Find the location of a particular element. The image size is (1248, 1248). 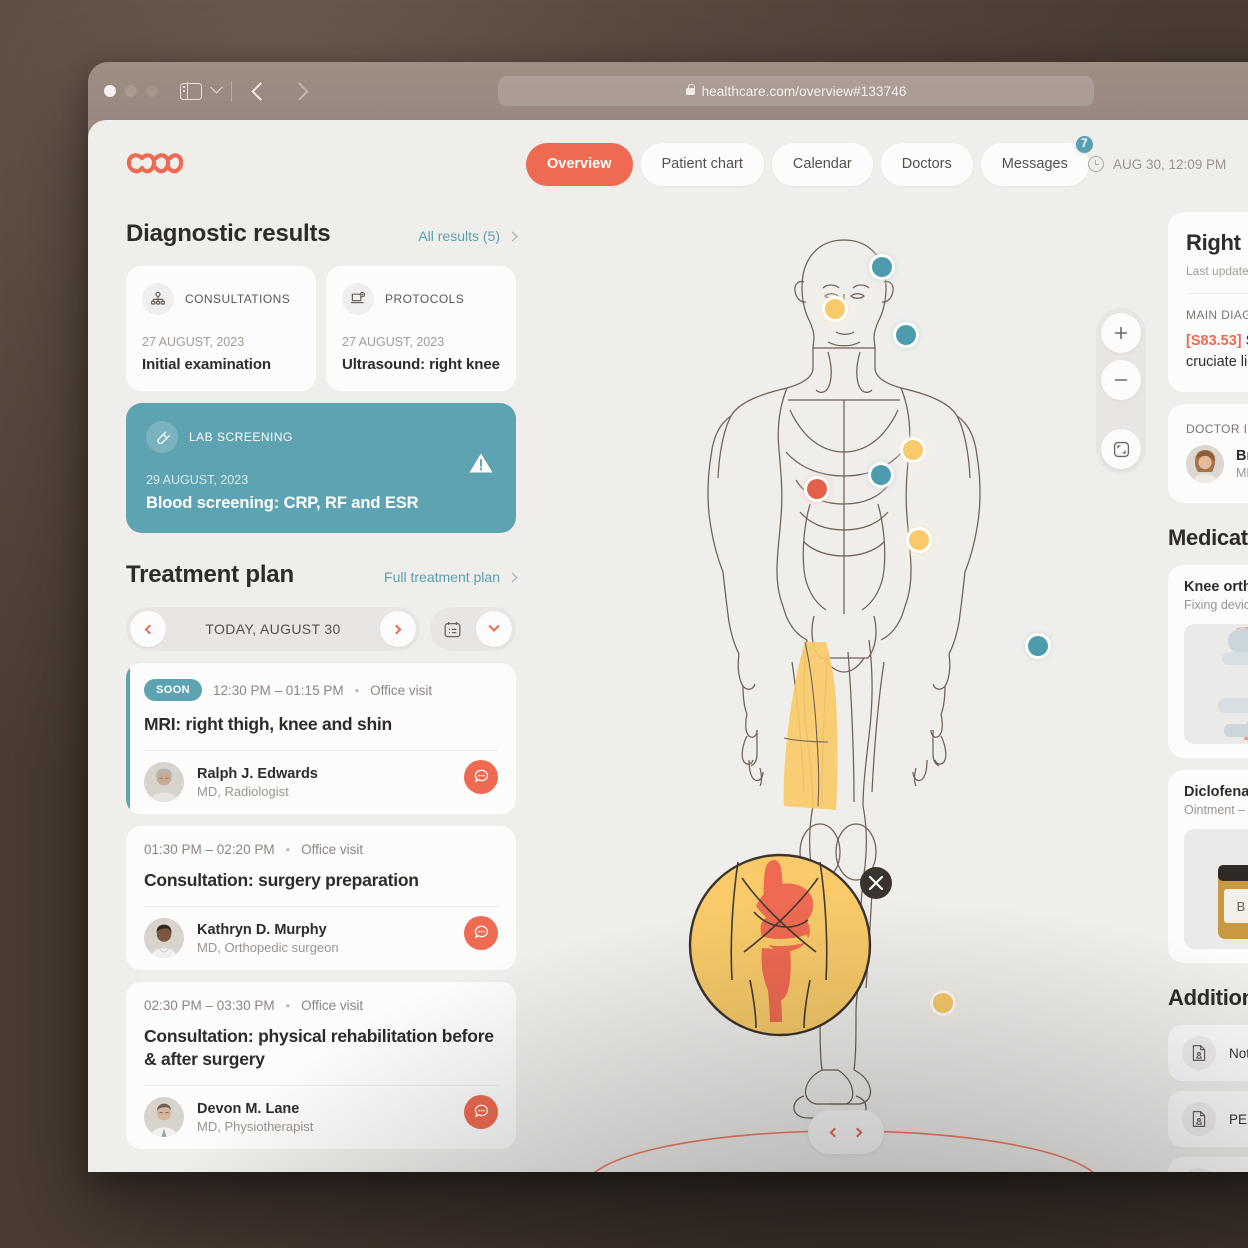

toolbar-divider is located at coordinates (231, 91).